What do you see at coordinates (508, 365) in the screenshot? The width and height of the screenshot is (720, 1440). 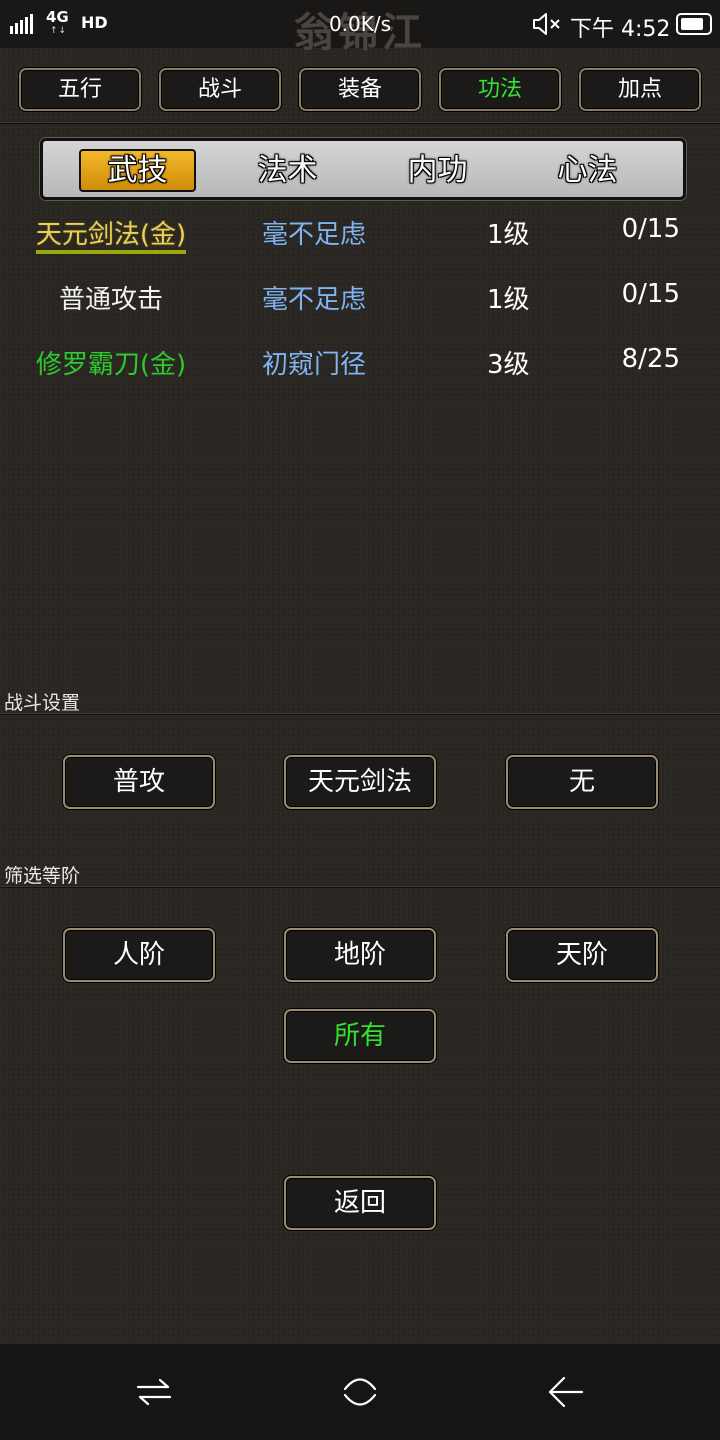 I see `skill-level: 3级` at bounding box center [508, 365].